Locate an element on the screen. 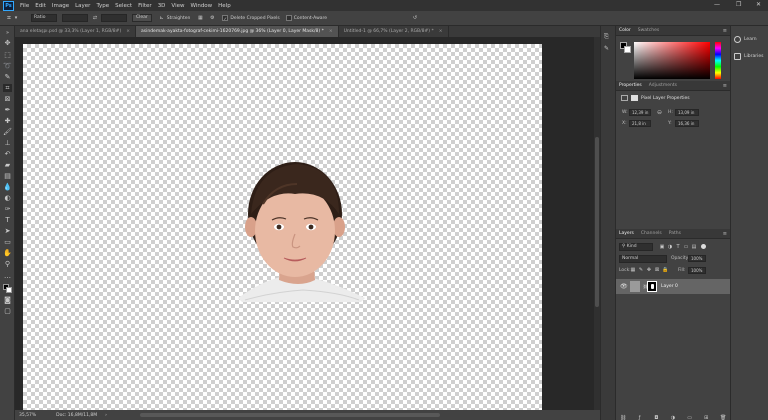 The height and width of the screenshot is (420, 768). collapse-icon: » is located at coordinates (7, 33).